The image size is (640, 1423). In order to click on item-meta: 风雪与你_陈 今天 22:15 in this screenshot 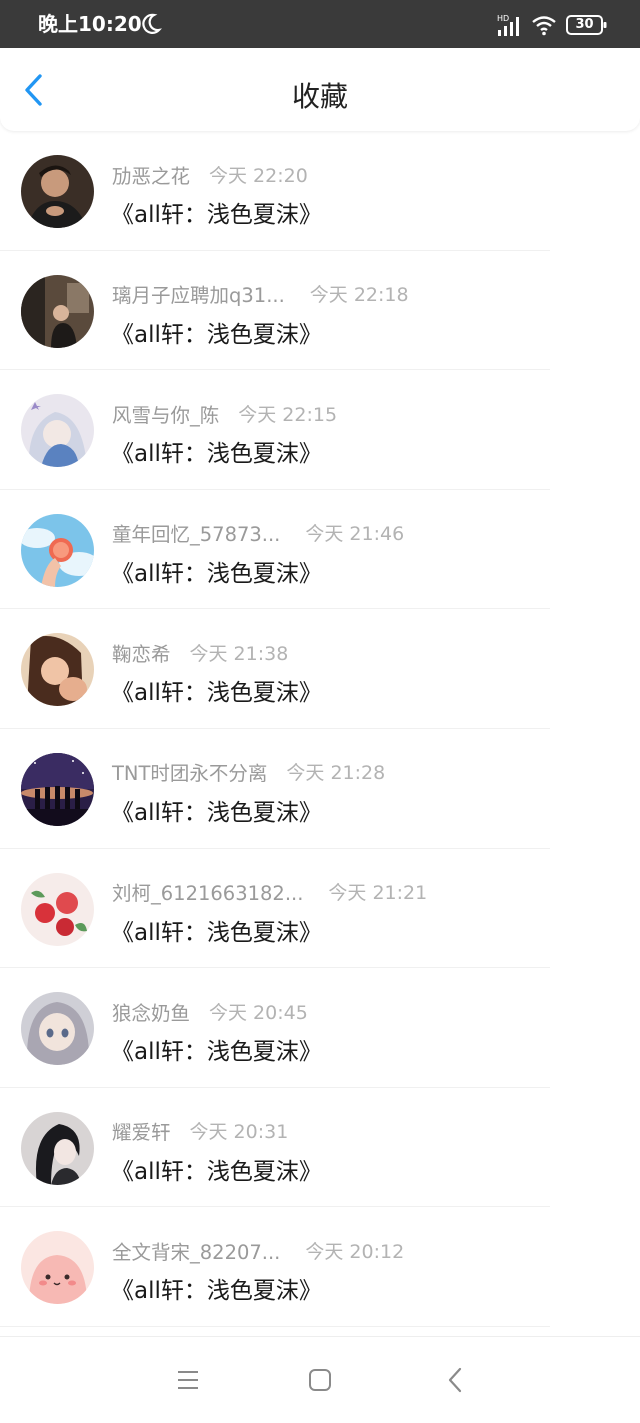, I will do `click(224, 413)`.